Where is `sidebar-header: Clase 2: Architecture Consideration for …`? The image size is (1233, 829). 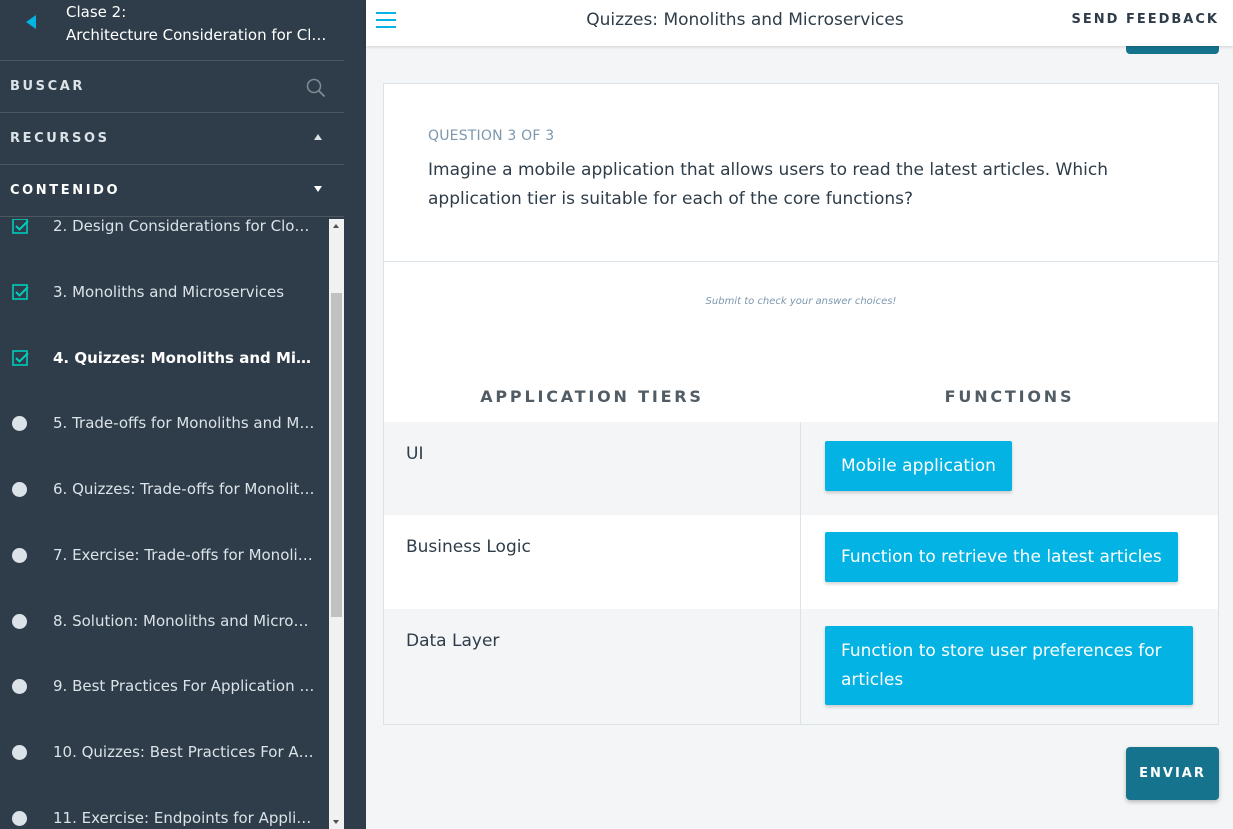 sidebar-header: Clase 2: Architecture Consideration for … is located at coordinates (172, 30).